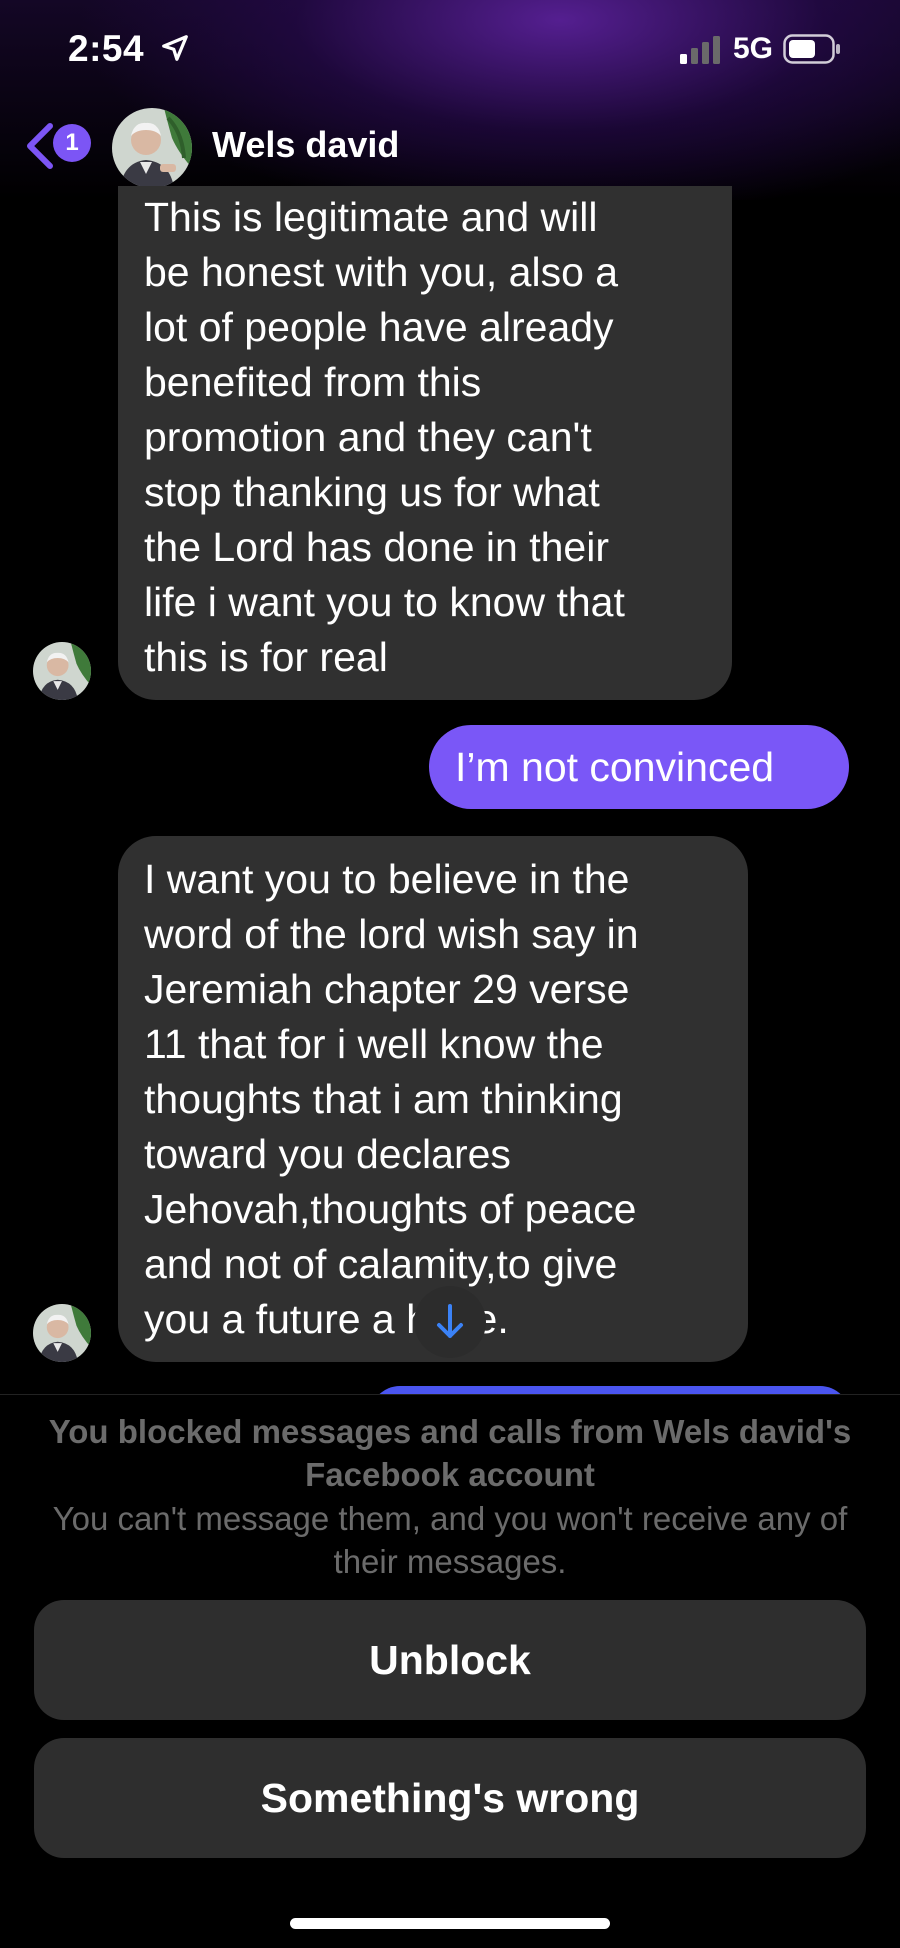 This screenshot has width=900, height=1948. Describe the element at coordinates (753, 48) in the screenshot. I see `network-label: 5G` at that location.